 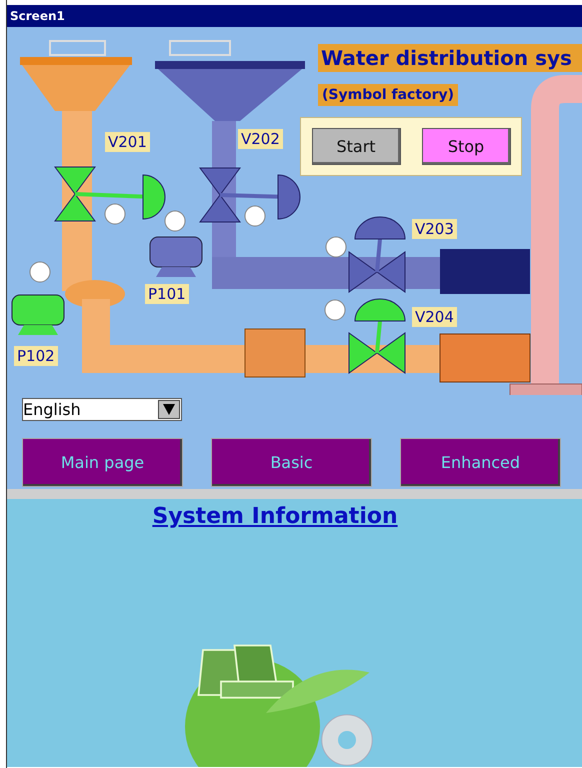 What do you see at coordinates (127, 142) in the screenshot?
I see `valve-tag: V201` at bounding box center [127, 142].